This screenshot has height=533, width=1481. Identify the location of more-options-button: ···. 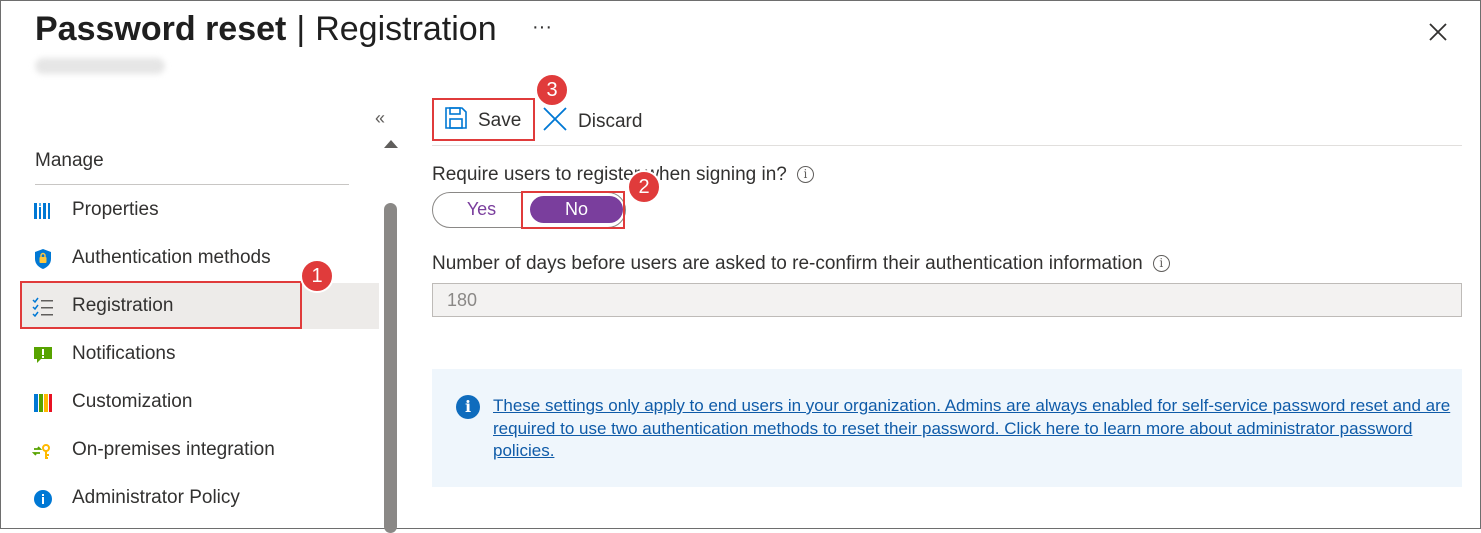
(542, 27).